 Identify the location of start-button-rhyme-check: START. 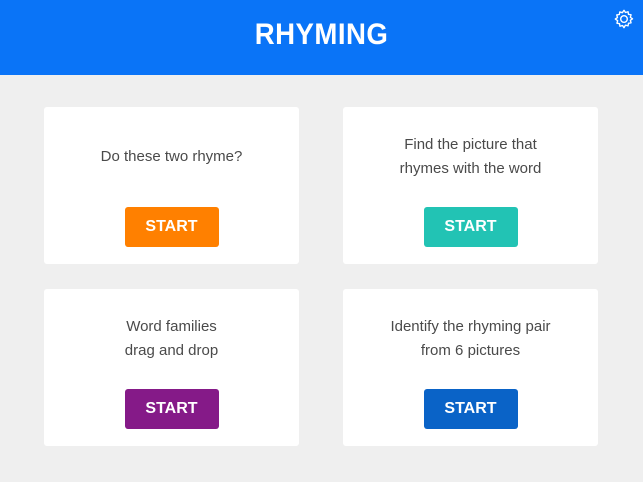
(171, 227).